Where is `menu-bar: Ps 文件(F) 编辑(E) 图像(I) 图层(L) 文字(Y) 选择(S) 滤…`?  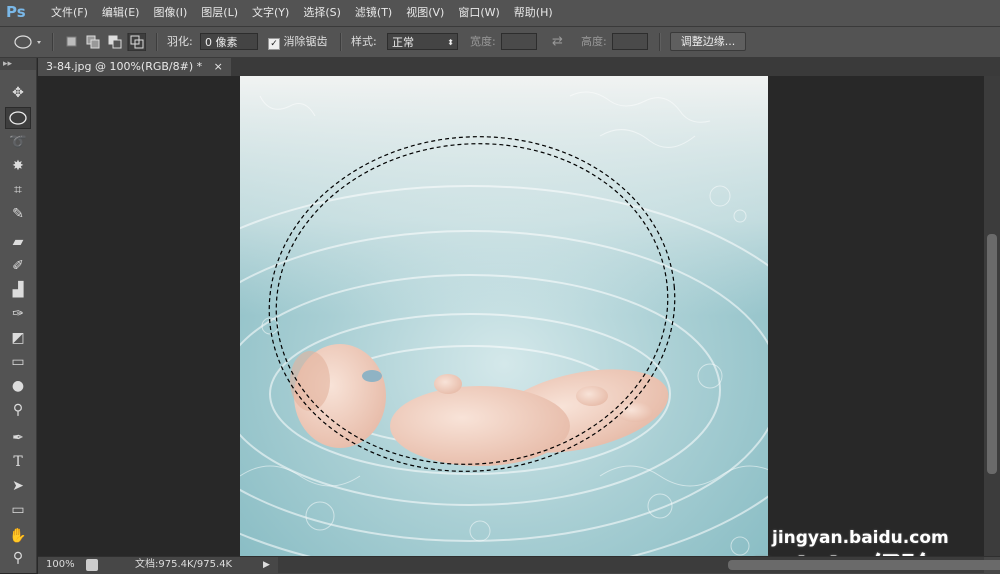 menu-bar: Ps 文件(F) 编辑(E) 图像(I) 图层(L) 文字(Y) 选择(S) 滤… is located at coordinates (500, 13).